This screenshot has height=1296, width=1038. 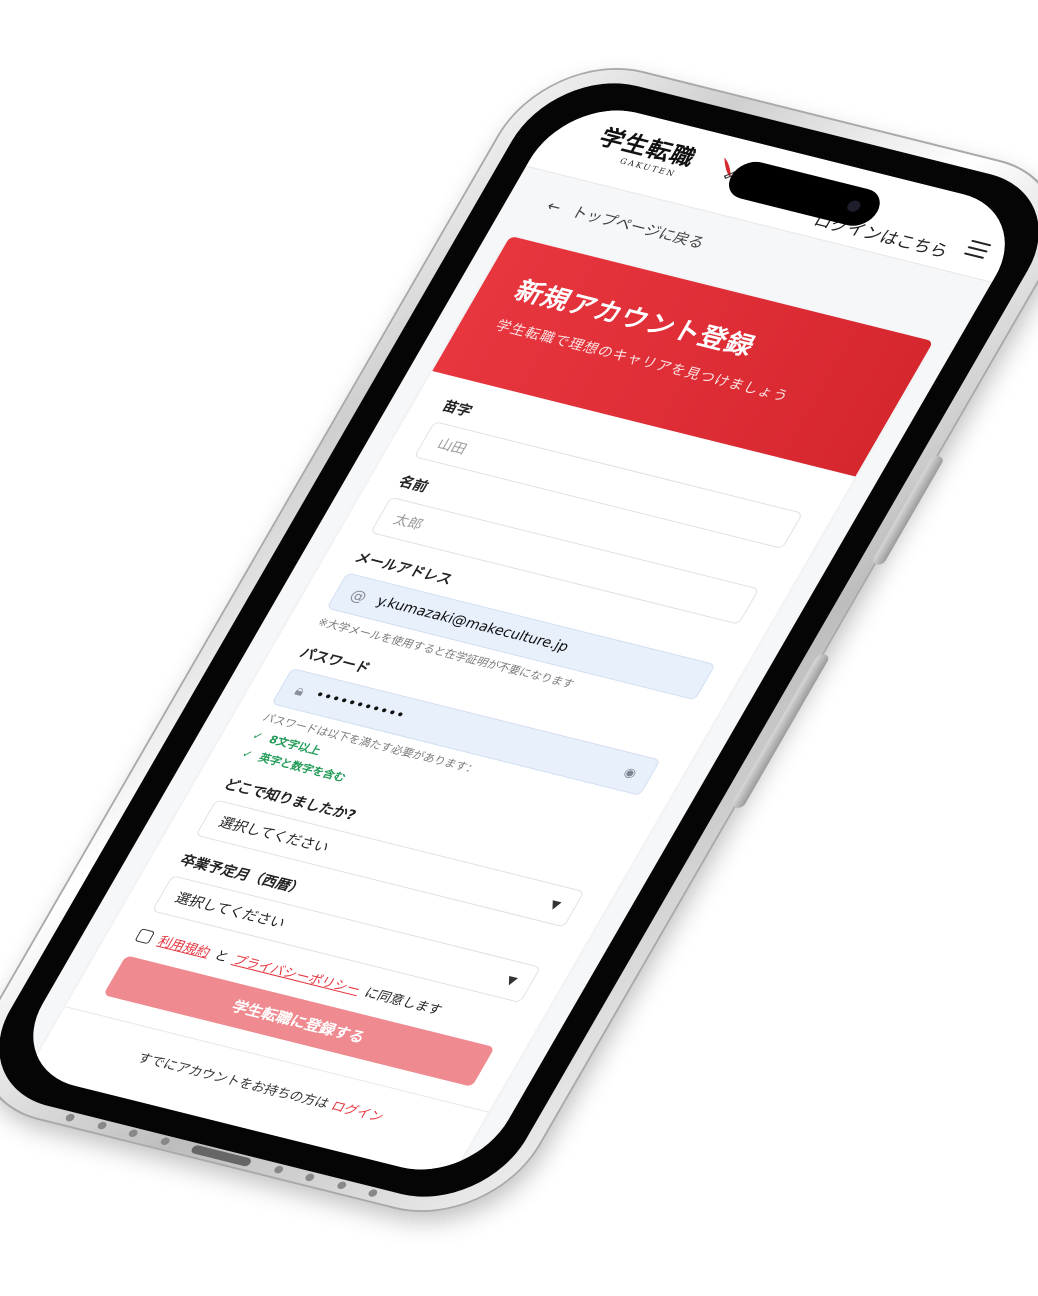 What do you see at coordinates (671, 150) in the screenshot?
I see `logo: 学生転職 GAKUTEN` at bounding box center [671, 150].